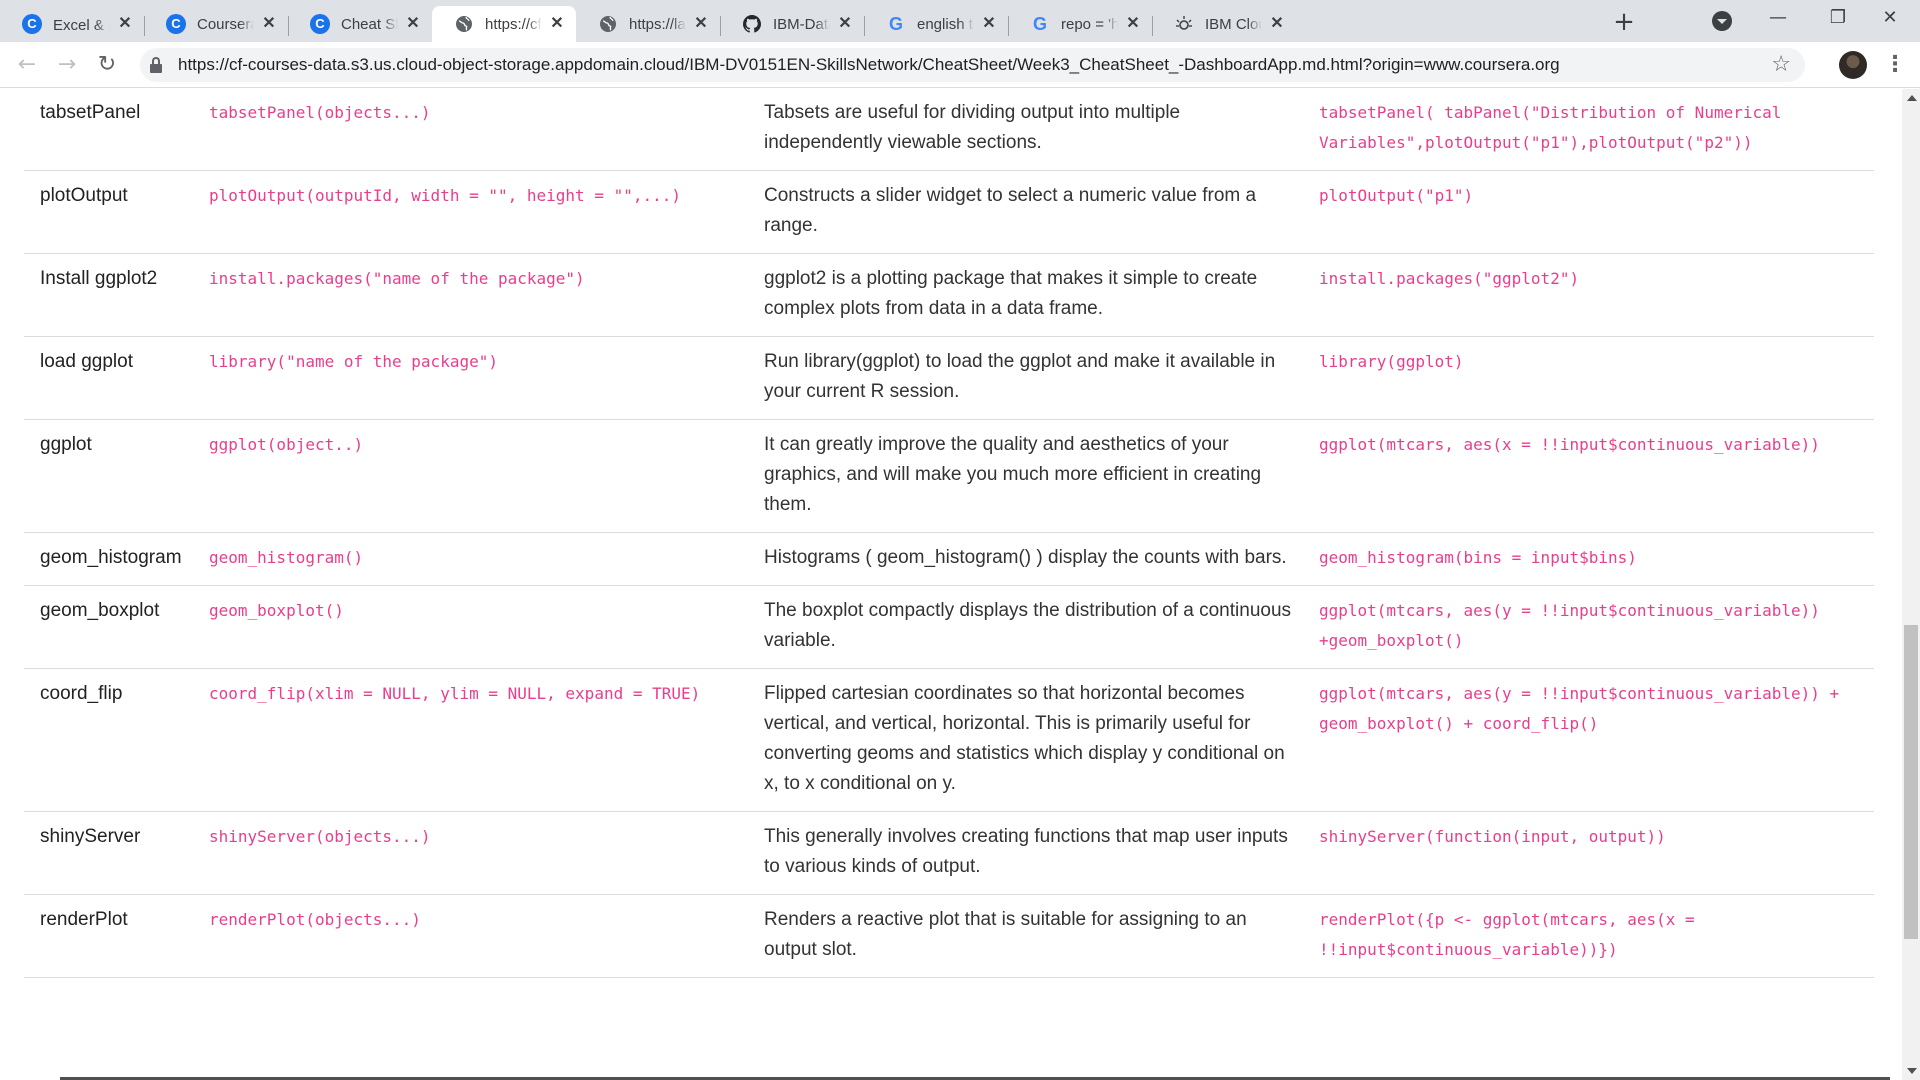 The height and width of the screenshot is (1080, 1920). I want to click on browser-tab: https://cf-cou ✕, so click(504, 24).